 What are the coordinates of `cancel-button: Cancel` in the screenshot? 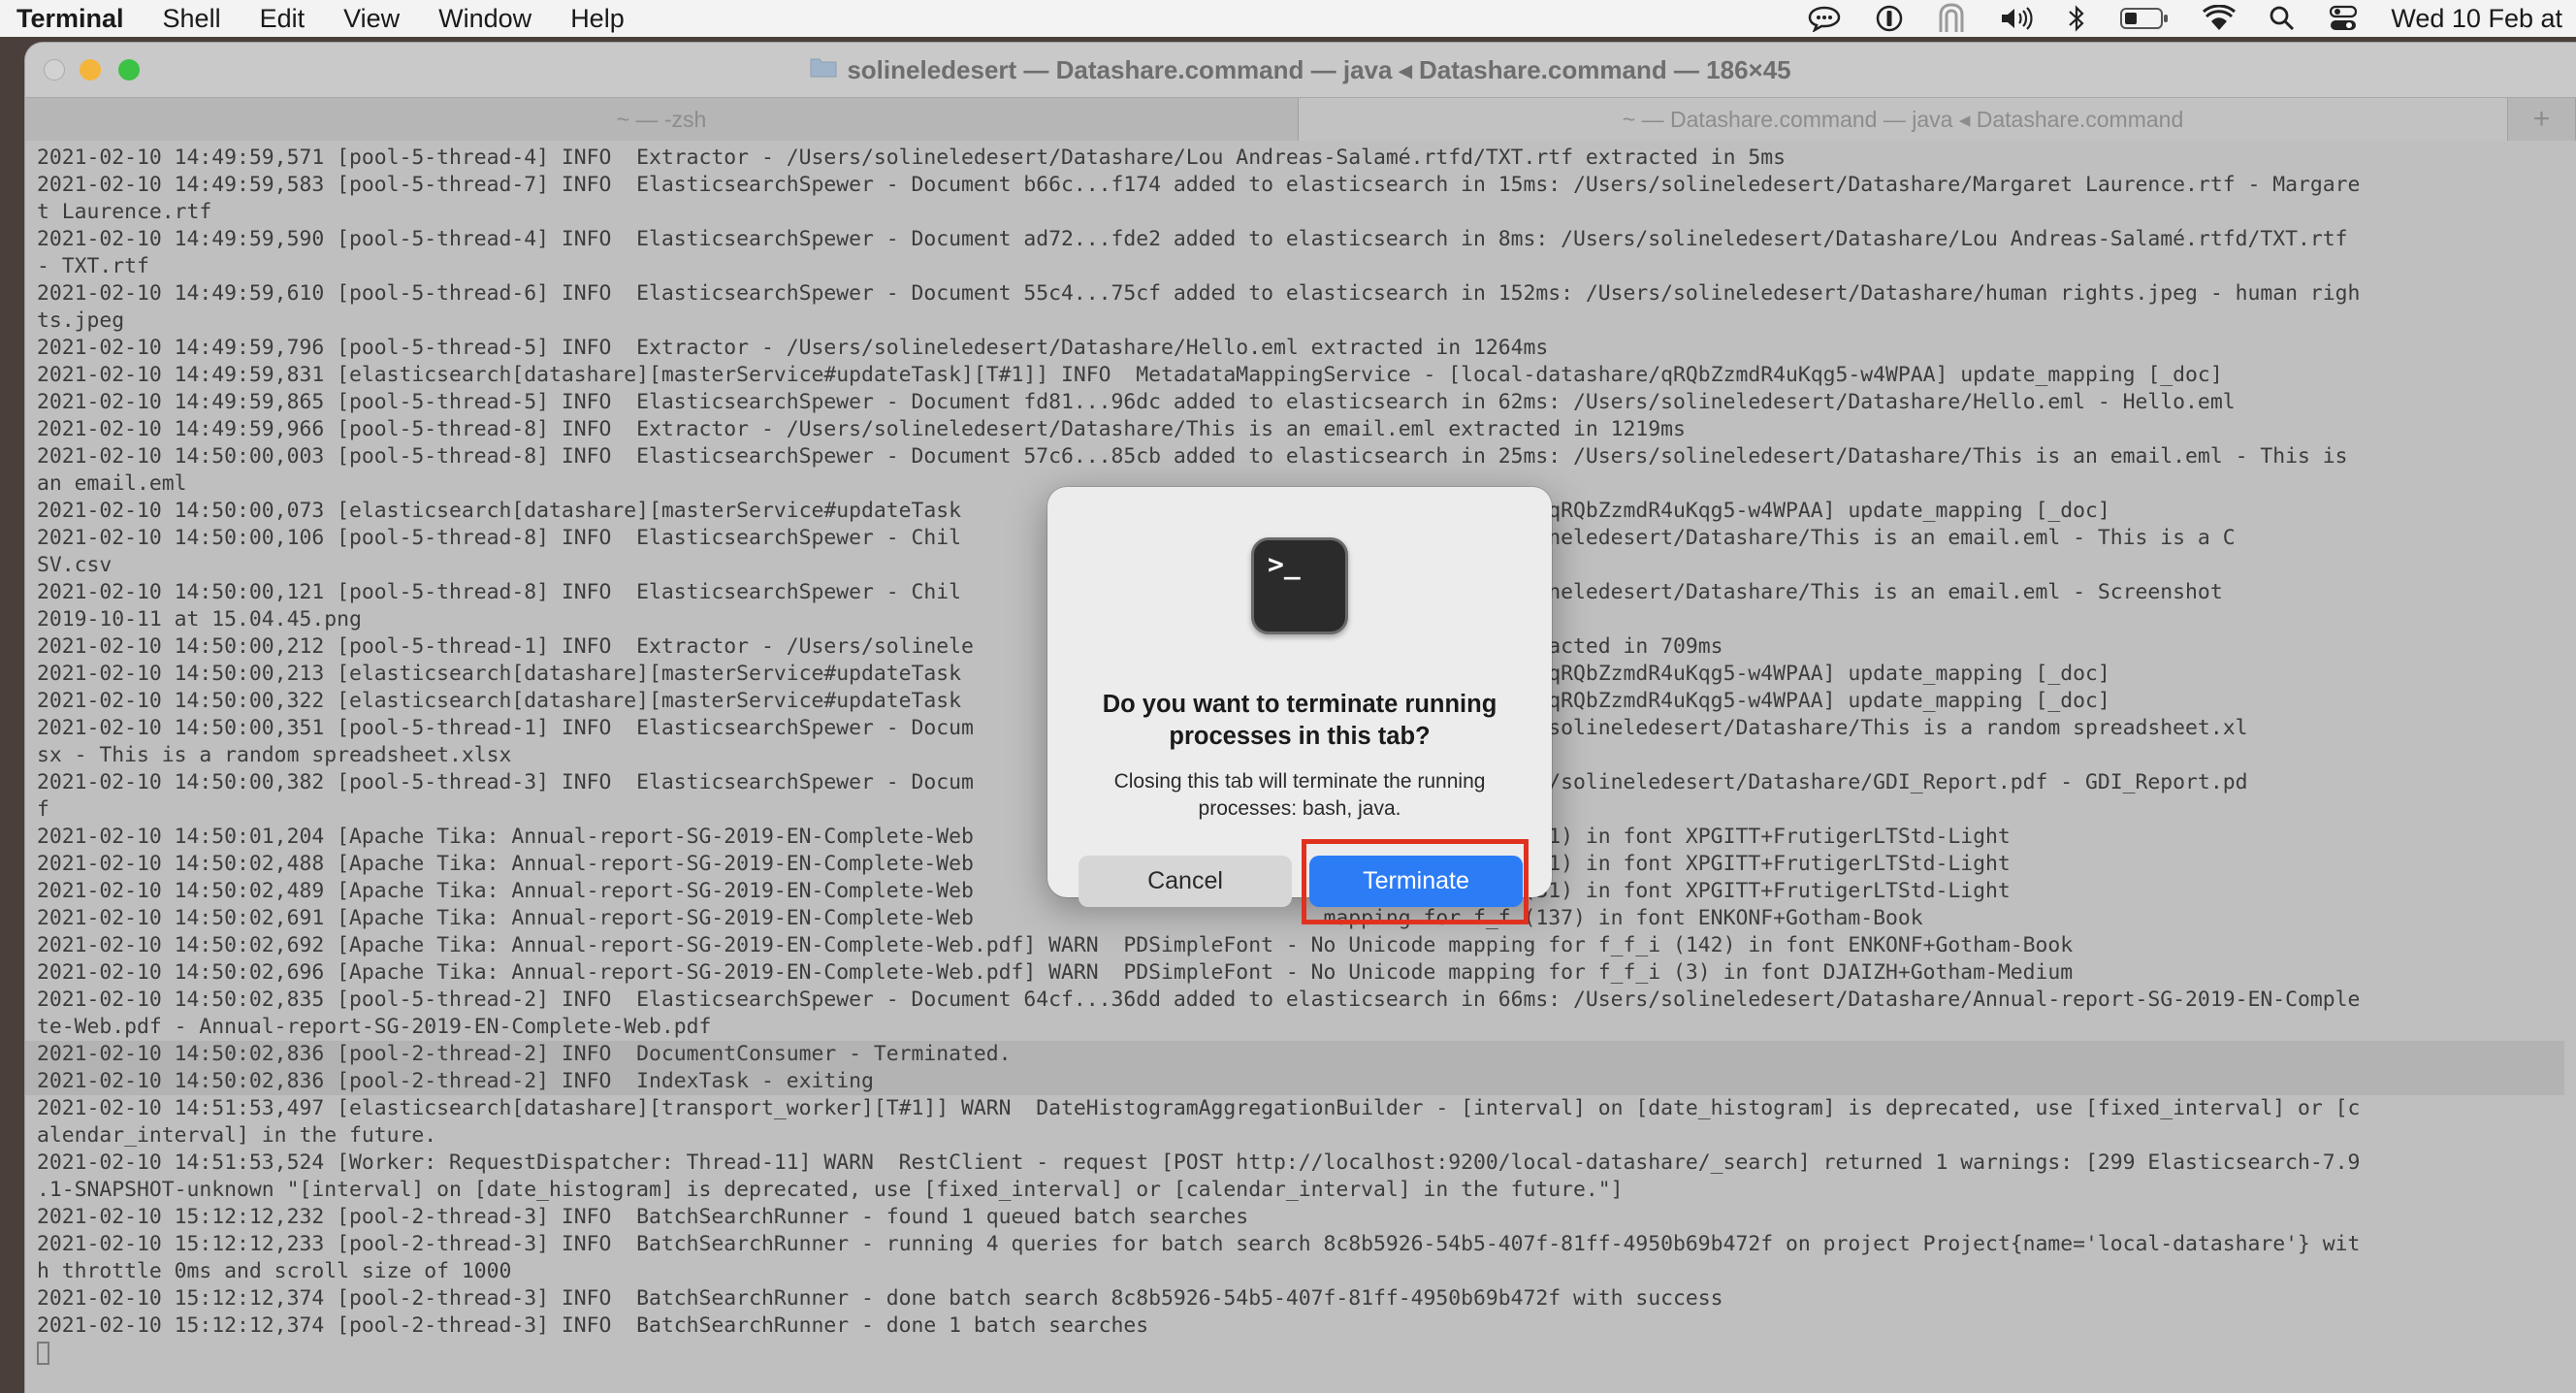 It's located at (1185, 882).